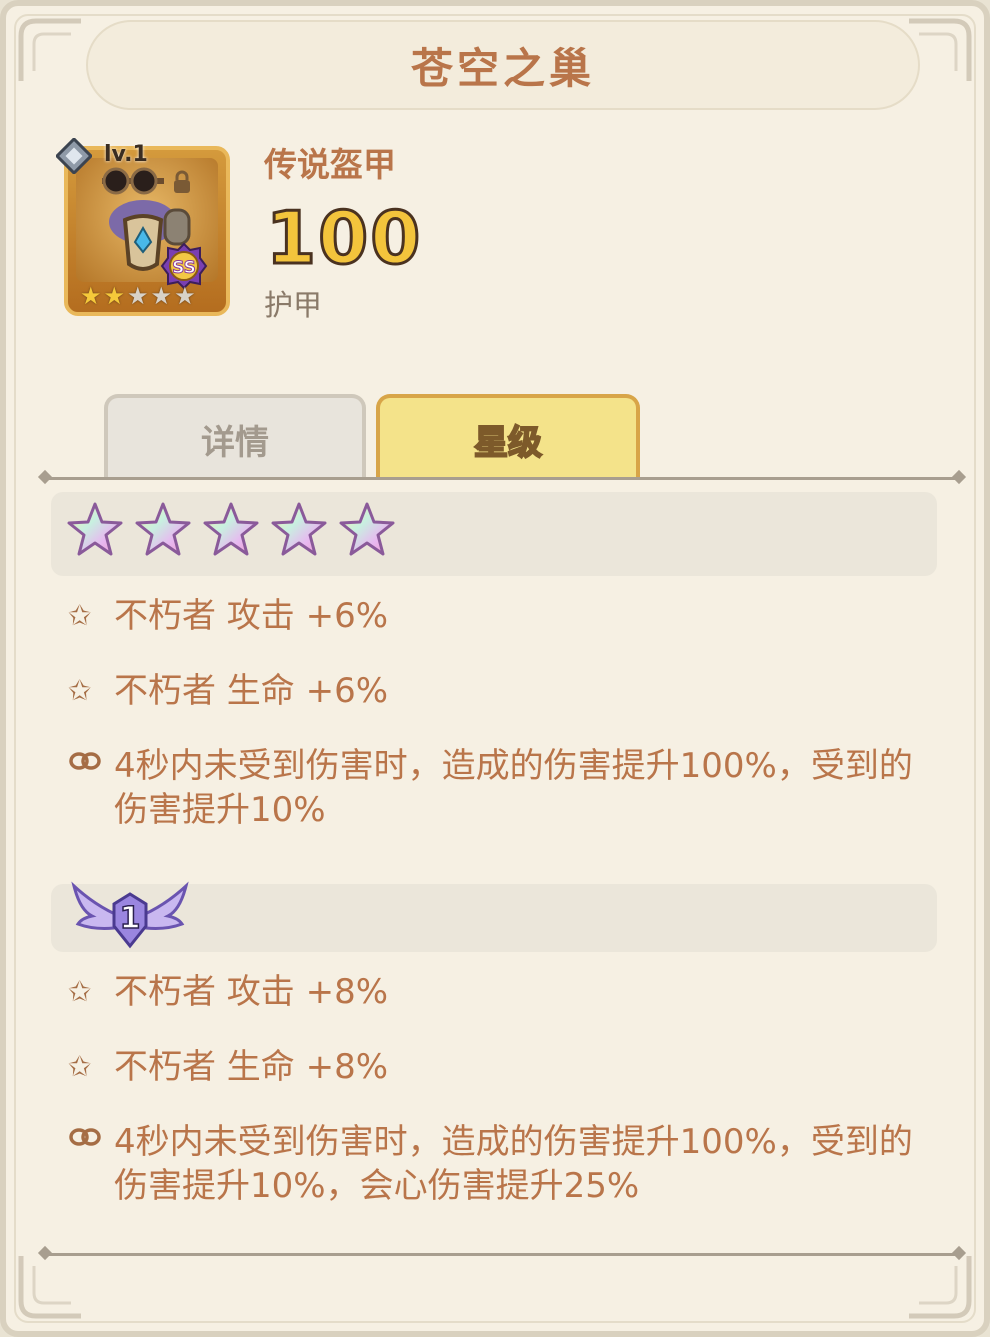 This screenshot has width=990, height=1337. I want to click on list-item: ✩ 不朽者 攻击 +8%, so click(501, 992).